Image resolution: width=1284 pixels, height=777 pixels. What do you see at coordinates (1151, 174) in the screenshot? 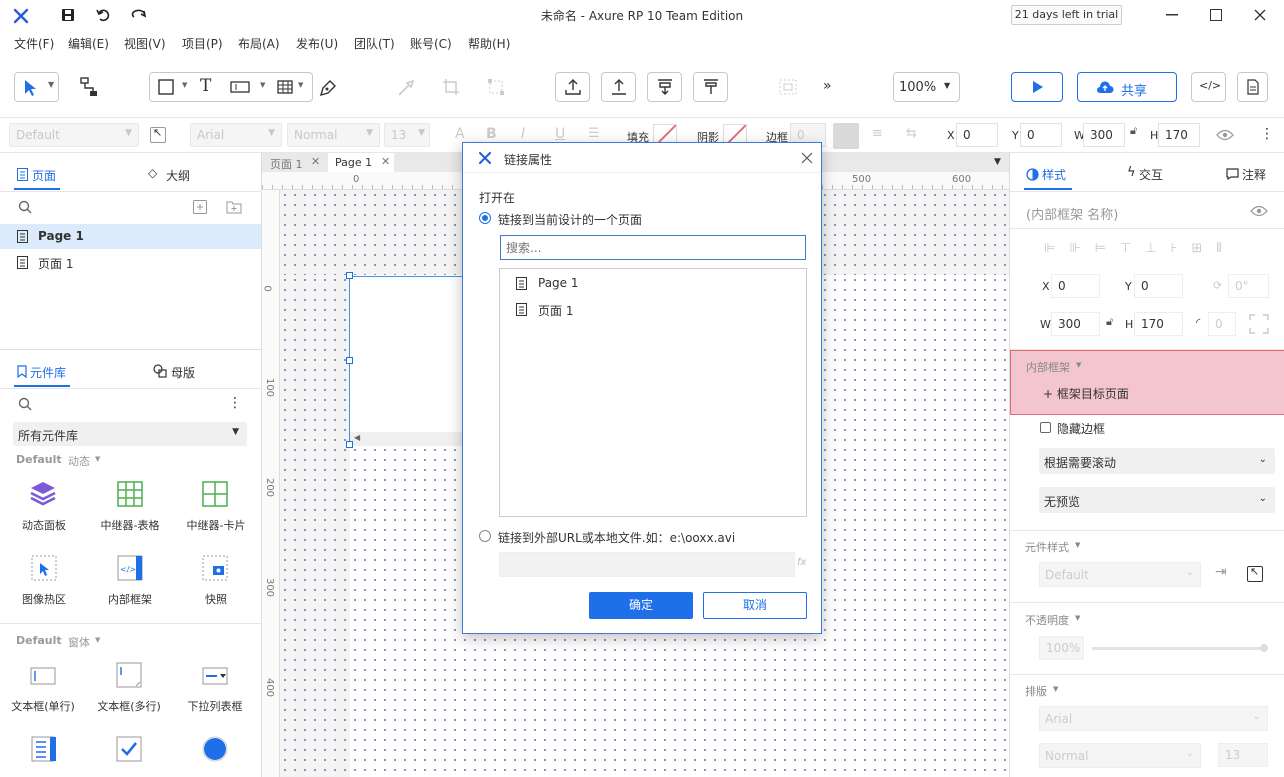
I see `tab-interactions: 交互` at bounding box center [1151, 174].